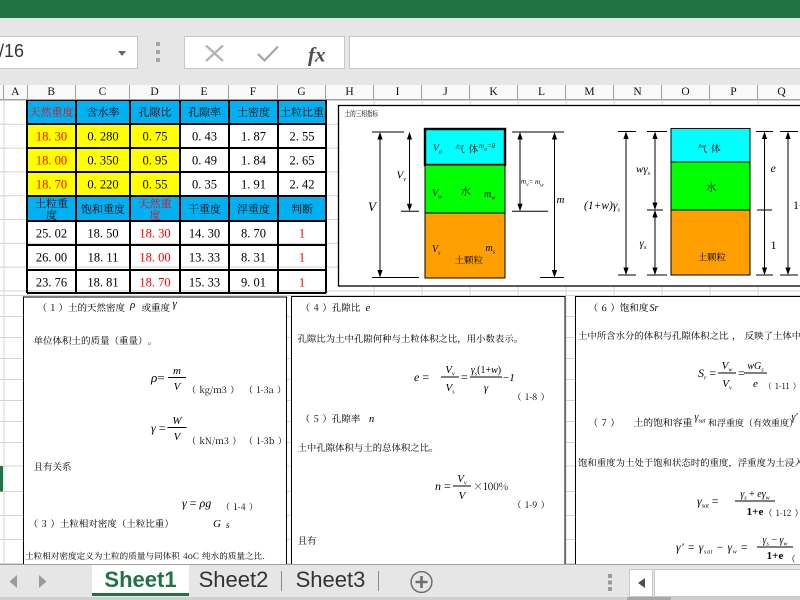  Describe the element at coordinates (317, 55) in the screenshot. I see `svg-text: fx` at that location.